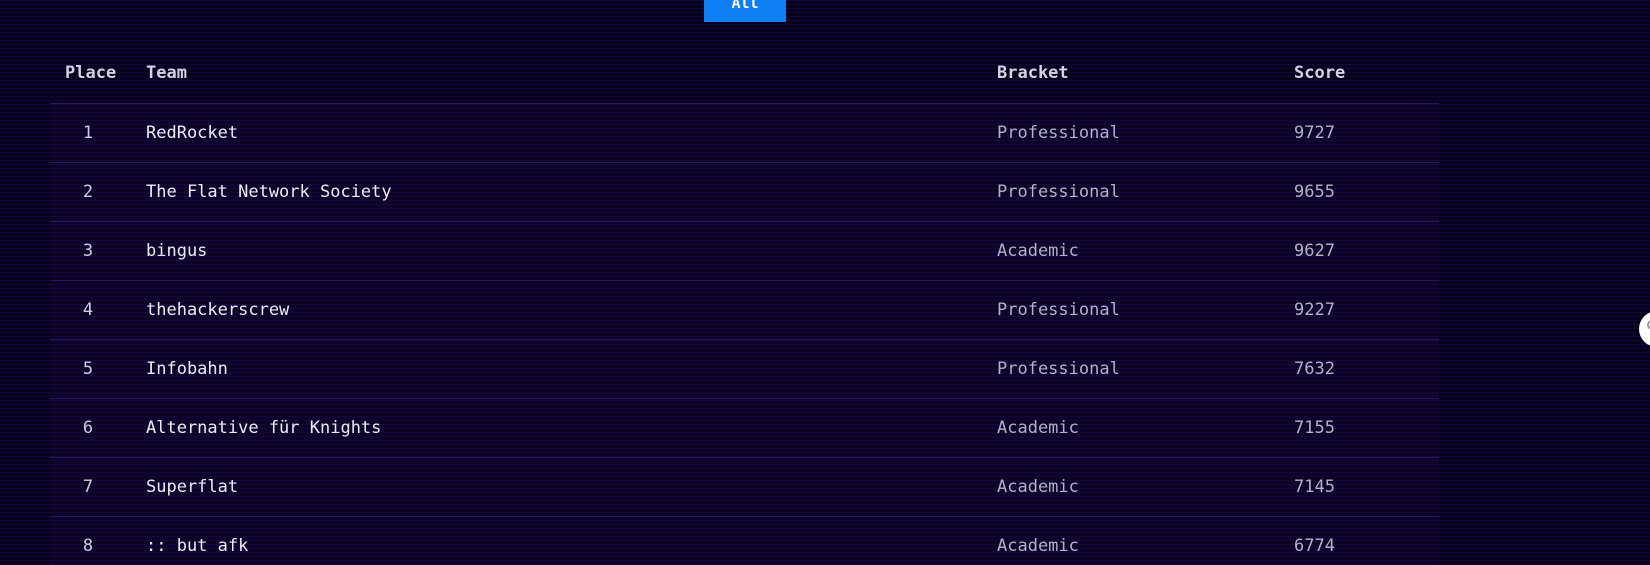 This screenshot has width=1650, height=565. What do you see at coordinates (197, 541) in the screenshot?
I see `row-team: :: but afk` at bounding box center [197, 541].